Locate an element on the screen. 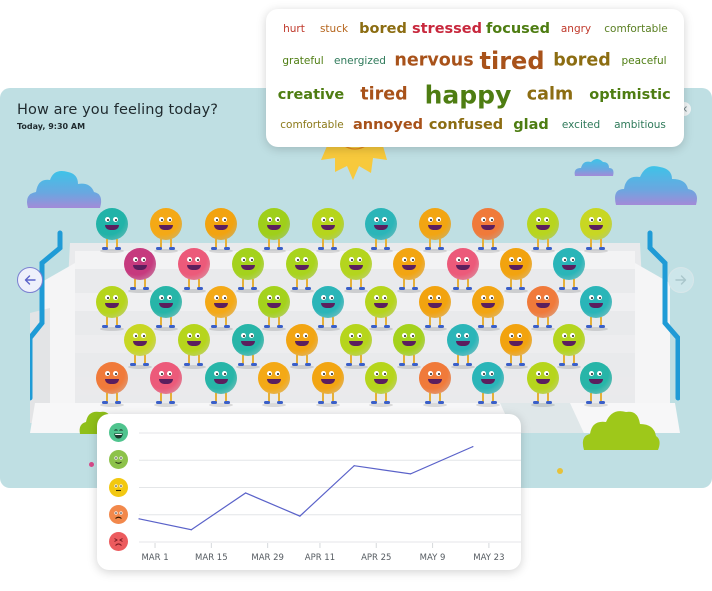 Image resolution: width=712 pixels, height=591 pixels. x-tick-label: APR 25 is located at coordinates (376, 558).